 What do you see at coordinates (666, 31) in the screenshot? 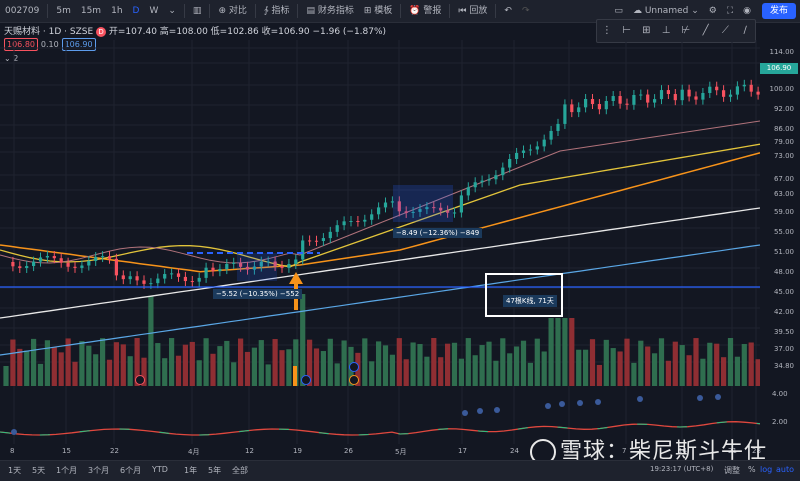
I see `position-icon: ⊥` at bounding box center [666, 31].